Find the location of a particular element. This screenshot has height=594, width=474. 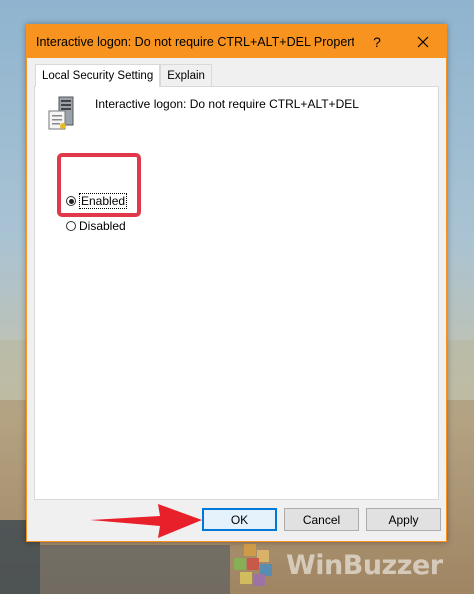

tab-label: Local Security Setting is located at coordinates (98, 76).